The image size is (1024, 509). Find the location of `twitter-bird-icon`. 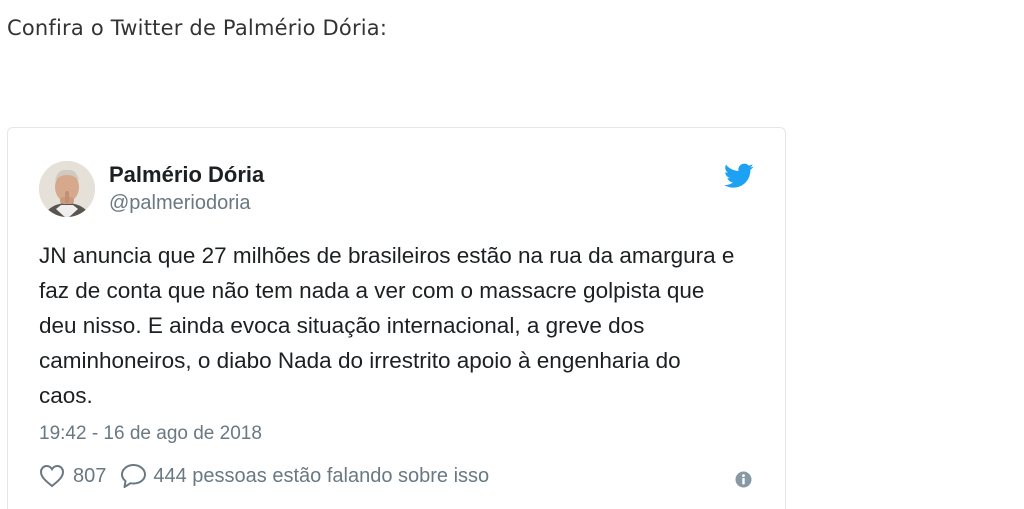

twitter-bird-icon is located at coordinates (739, 176).